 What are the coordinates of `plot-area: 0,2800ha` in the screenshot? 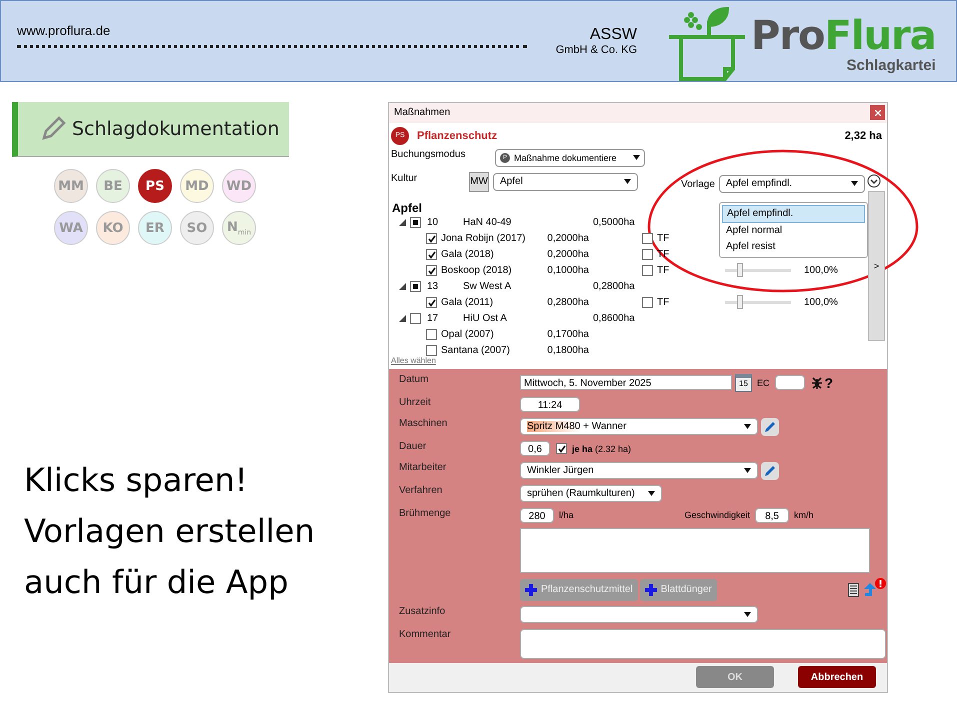 It's located at (561, 302).